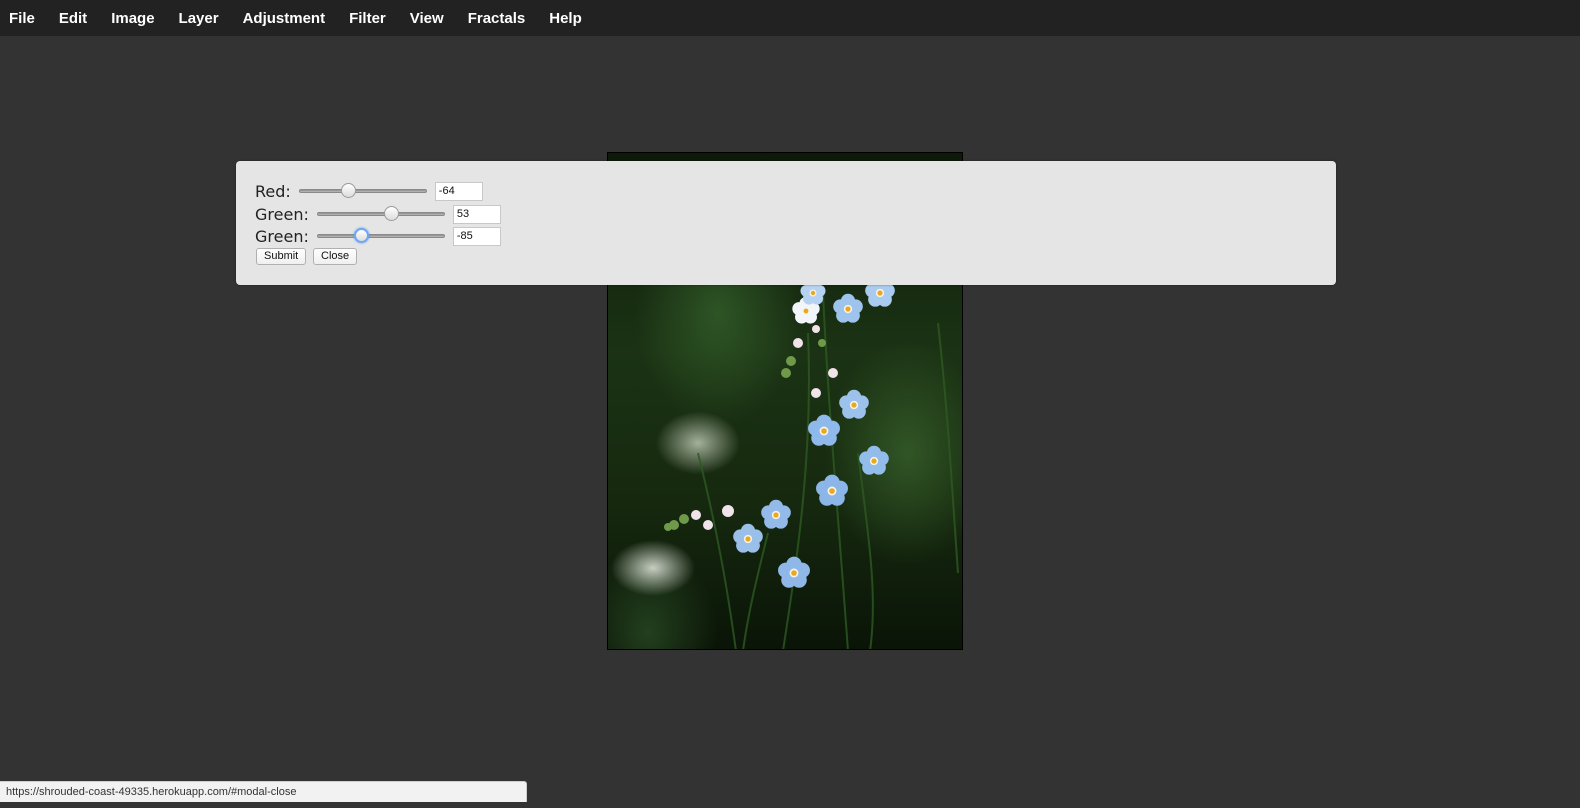 The image size is (1580, 808). I want to click on red-row: Red:, so click(369, 191).